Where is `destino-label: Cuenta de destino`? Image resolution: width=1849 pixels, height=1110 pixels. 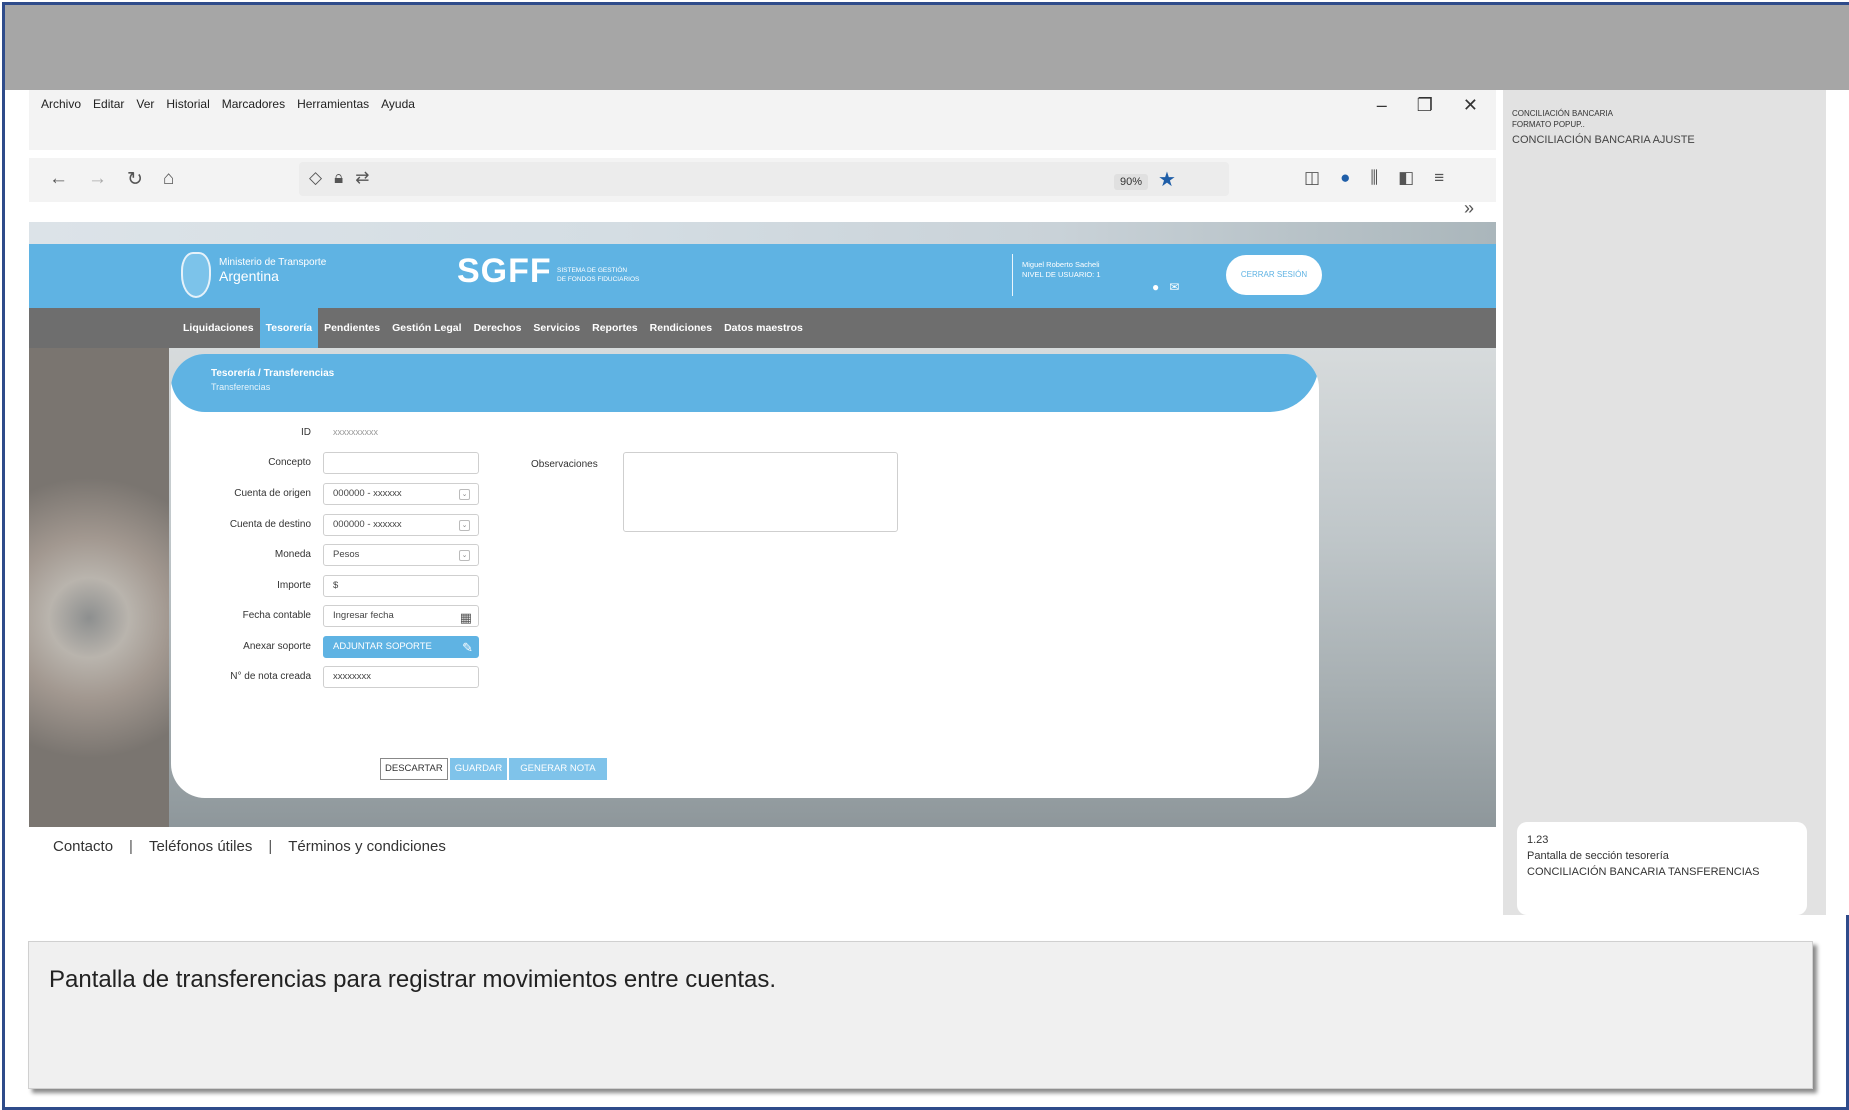 destino-label: Cuenta de destino is located at coordinates (270, 524).